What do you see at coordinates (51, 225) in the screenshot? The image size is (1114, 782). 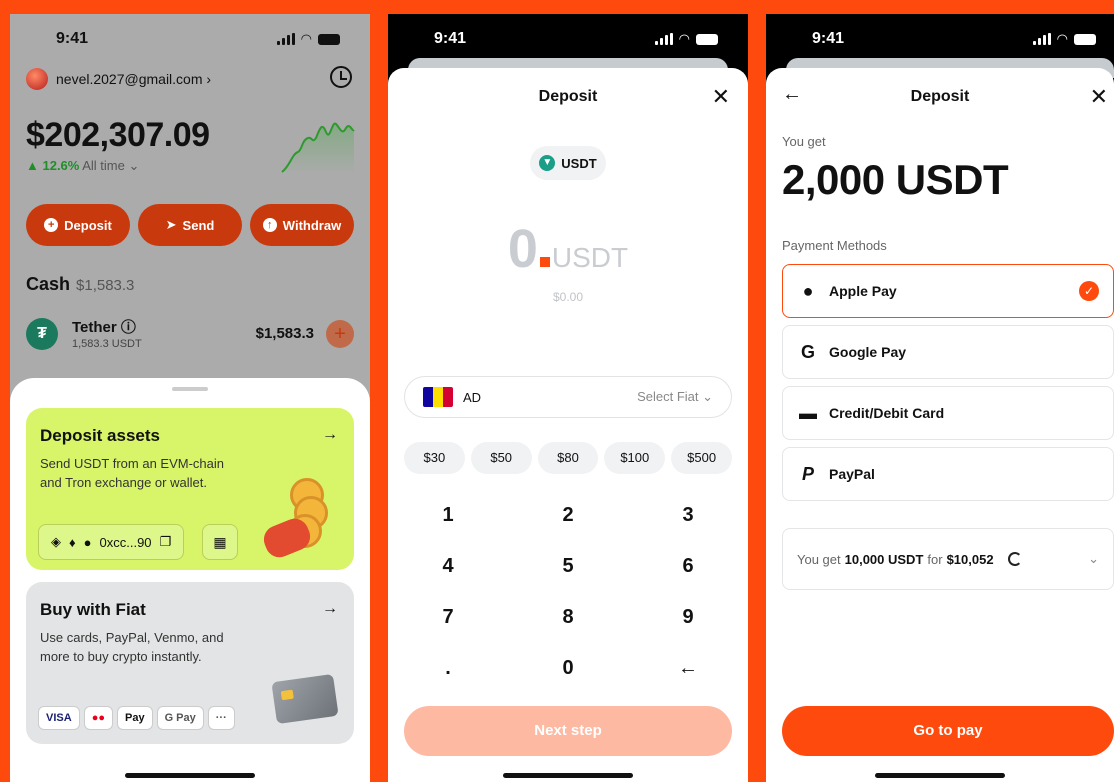 I see `plus-icon: +` at bounding box center [51, 225].